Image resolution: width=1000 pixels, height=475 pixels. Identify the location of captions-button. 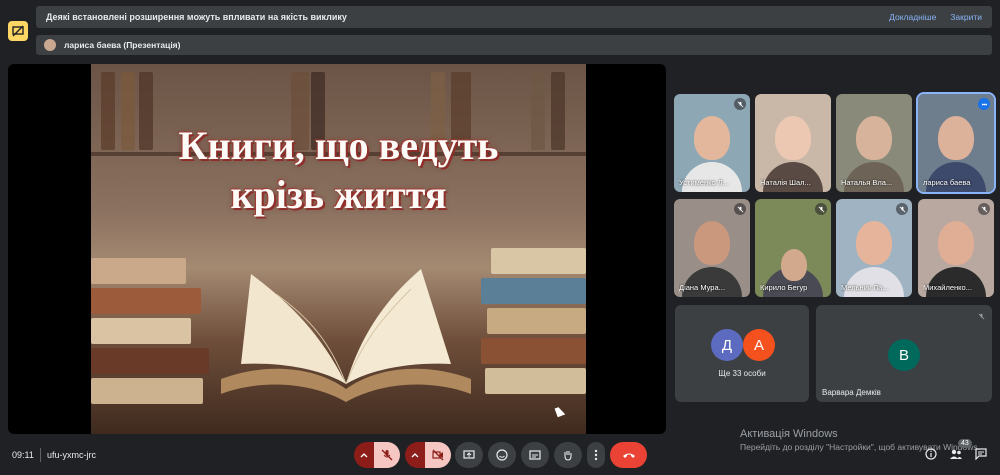
(535, 455).